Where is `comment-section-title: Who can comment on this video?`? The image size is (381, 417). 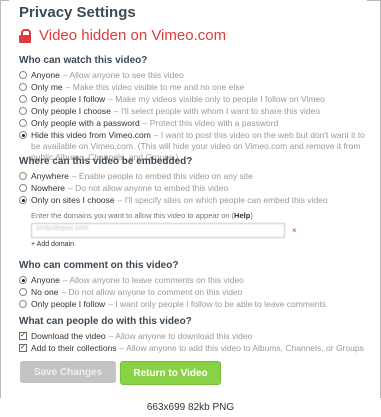
comment-section-title: Who can comment on this video? is located at coordinates (99, 265).